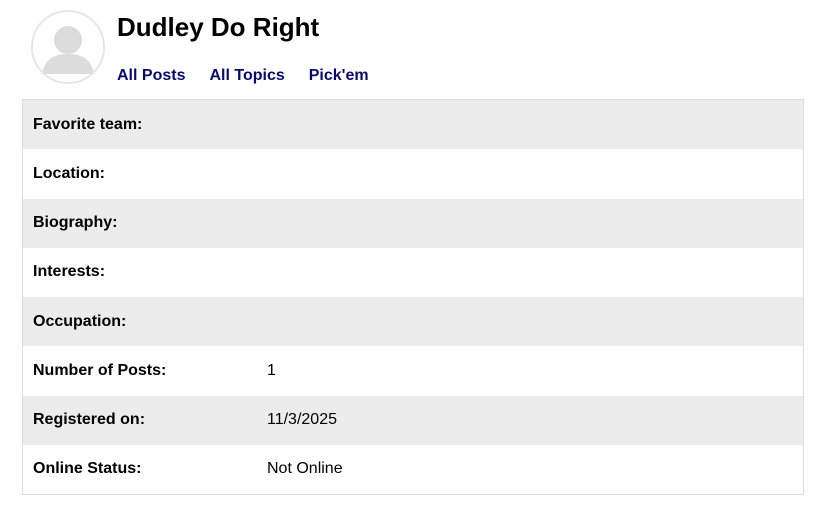  Describe the element at coordinates (413, 371) in the screenshot. I see `detail-row-number-of-posts: Number of Posts: 1` at that location.